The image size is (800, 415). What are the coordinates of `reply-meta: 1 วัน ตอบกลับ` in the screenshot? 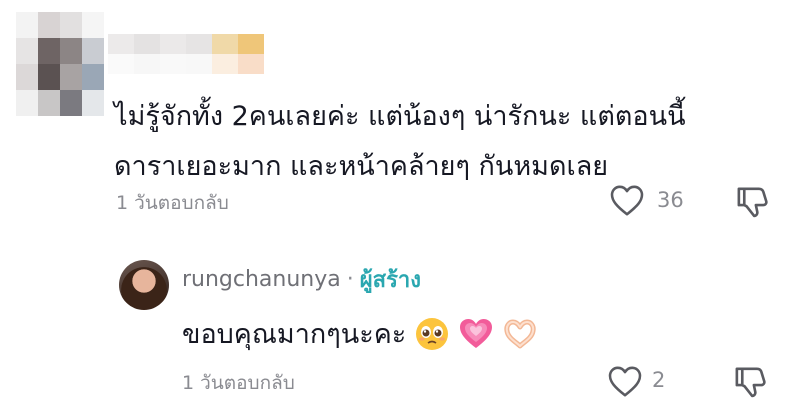 It's located at (238, 383).